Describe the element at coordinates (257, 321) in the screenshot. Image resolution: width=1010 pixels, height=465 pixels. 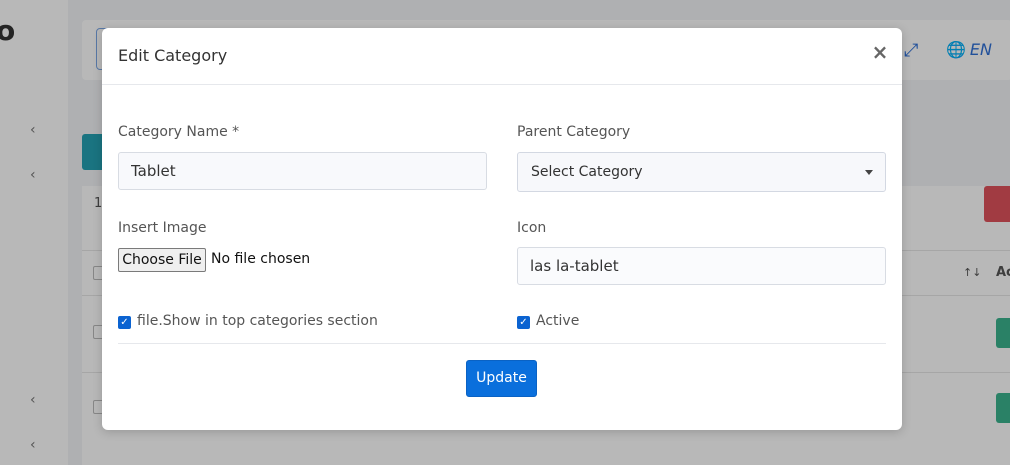
I see `top-categories-label: file.Show in top categories section` at that location.